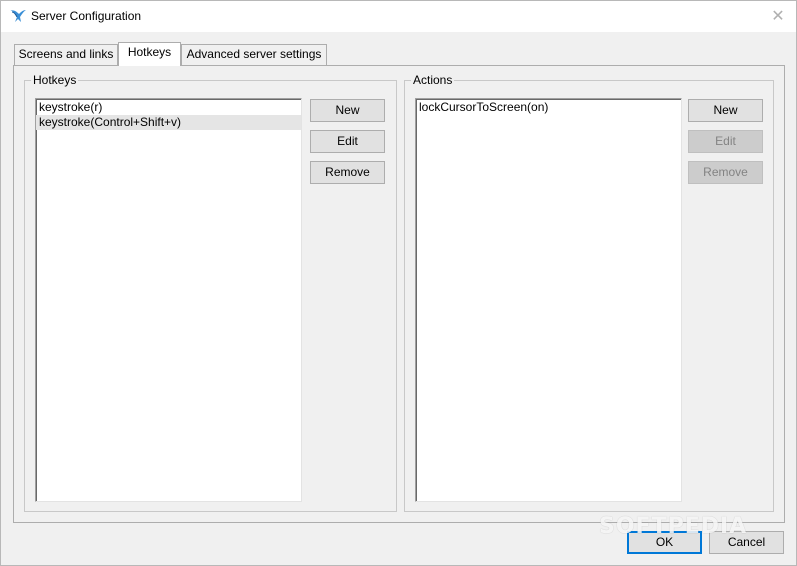  Describe the element at coordinates (254, 54) in the screenshot. I see `tab-advanced-server-settings: Advanced server settings` at that location.